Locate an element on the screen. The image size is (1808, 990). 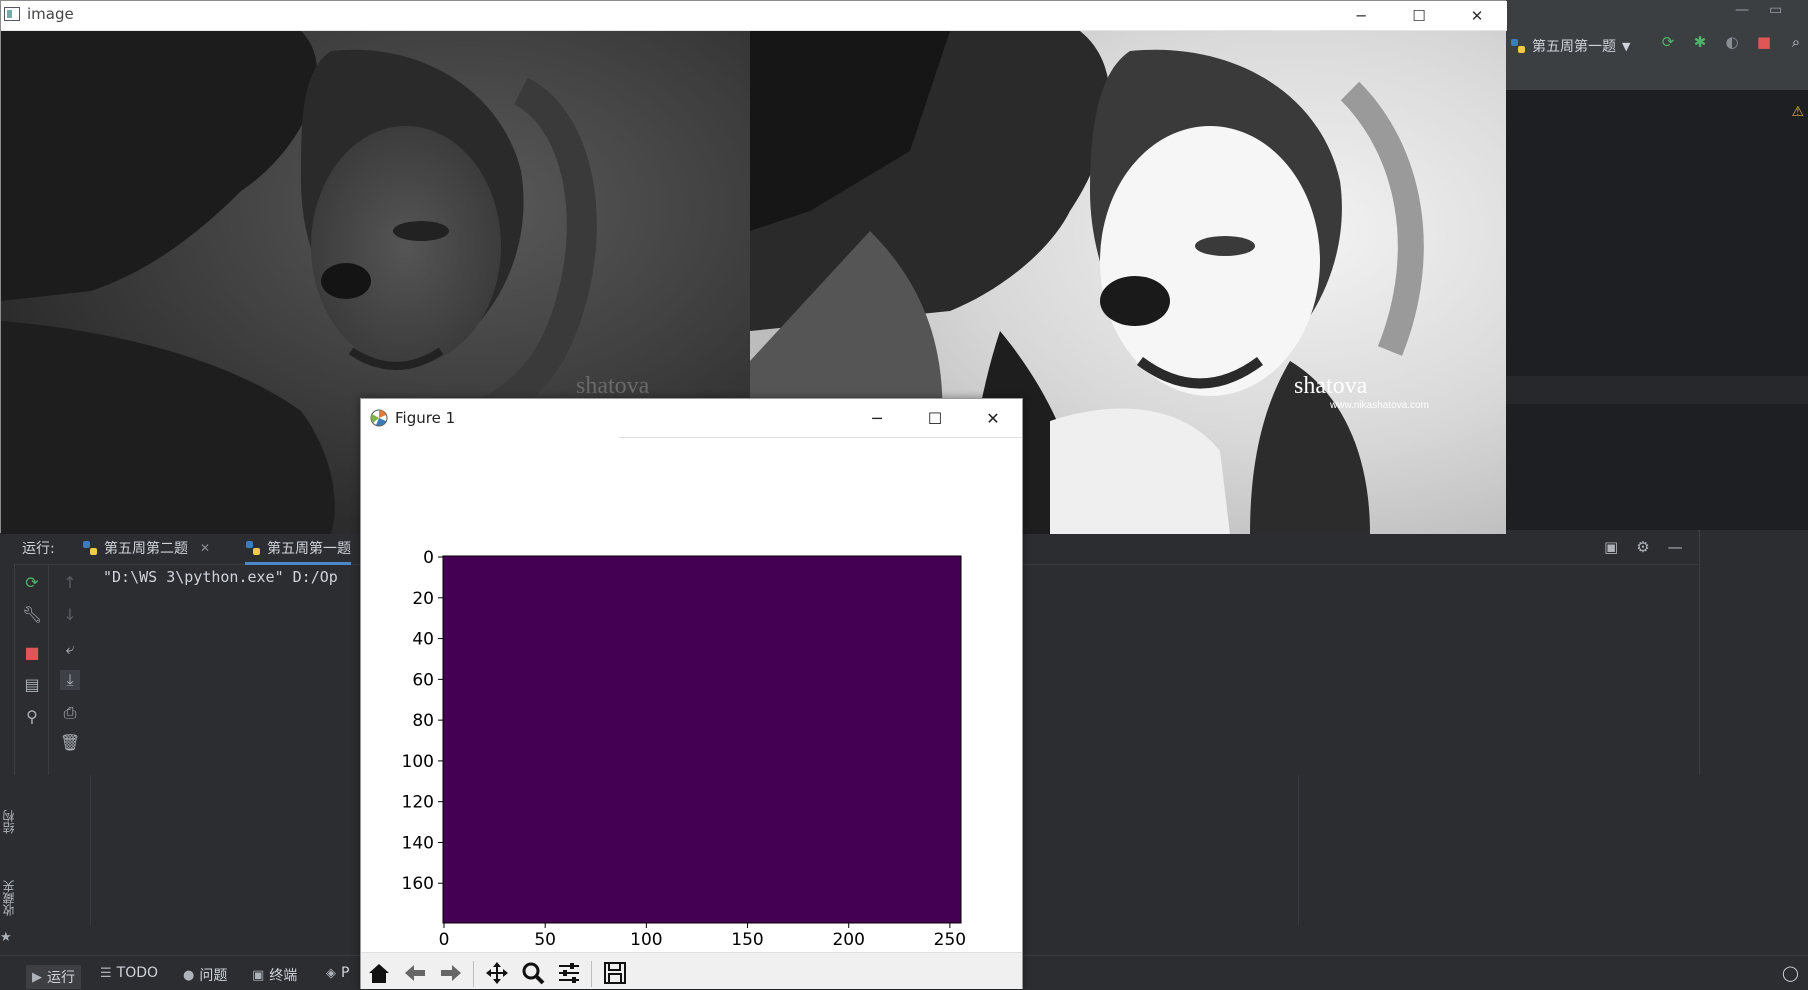
x-tick-label: 200 is located at coordinates (848, 939).